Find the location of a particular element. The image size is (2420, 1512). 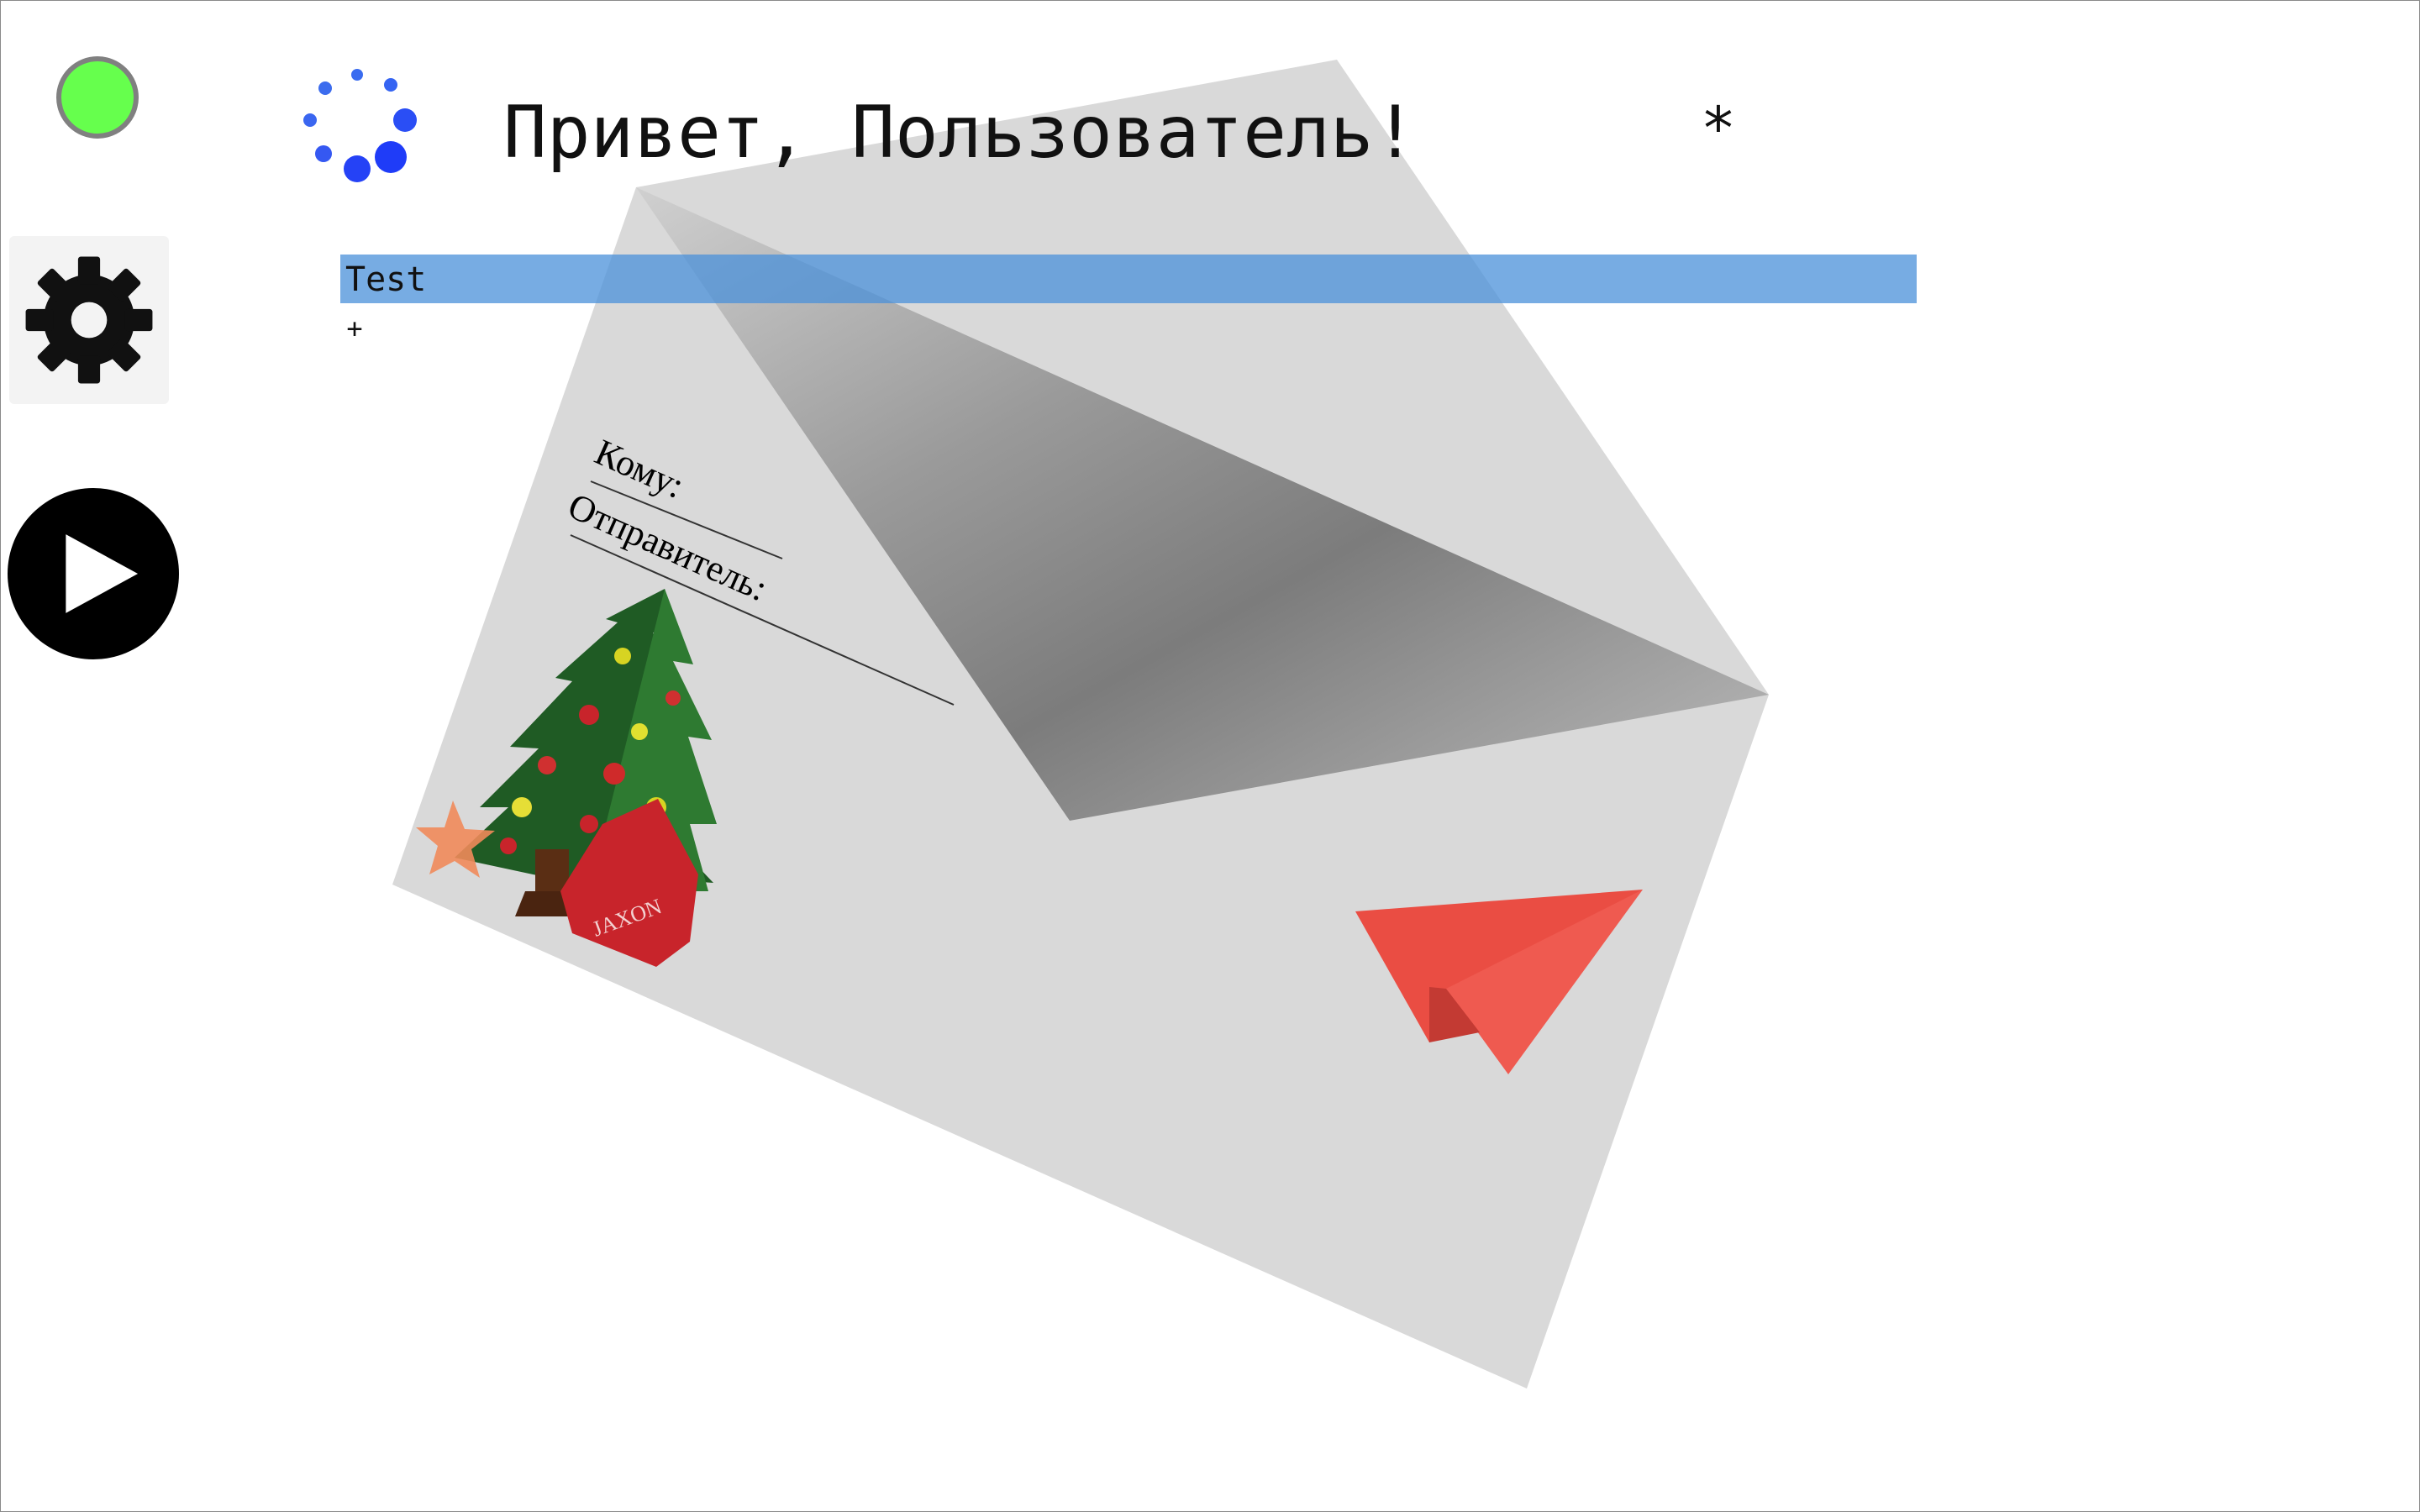

christmas-tree-icon is located at coordinates (586, 752).